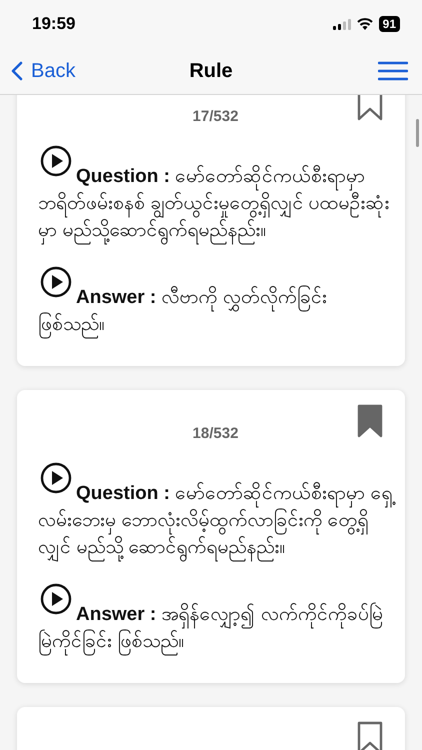 This screenshot has width=422, height=750. Describe the element at coordinates (43, 71) in the screenshot. I see `back-button: Back` at that location.